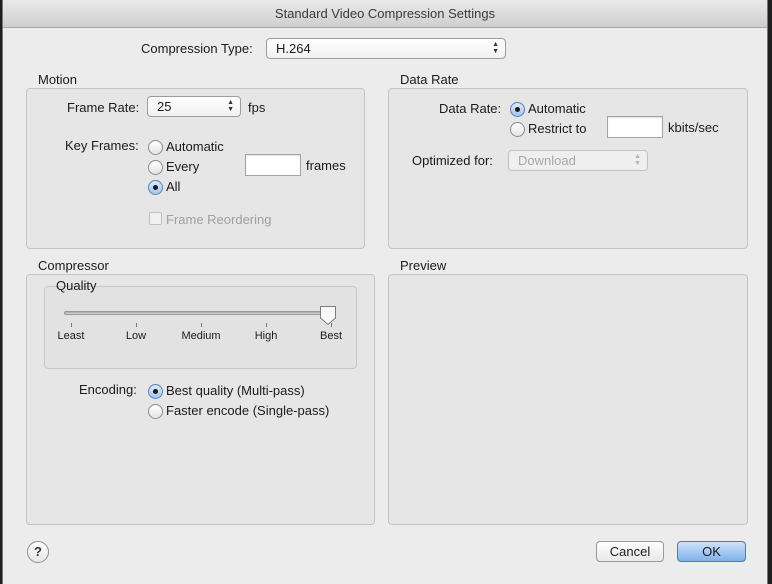  Describe the element at coordinates (386, 48) in the screenshot. I see `compression-type-popup: H.264 ▲ ▼` at that location.